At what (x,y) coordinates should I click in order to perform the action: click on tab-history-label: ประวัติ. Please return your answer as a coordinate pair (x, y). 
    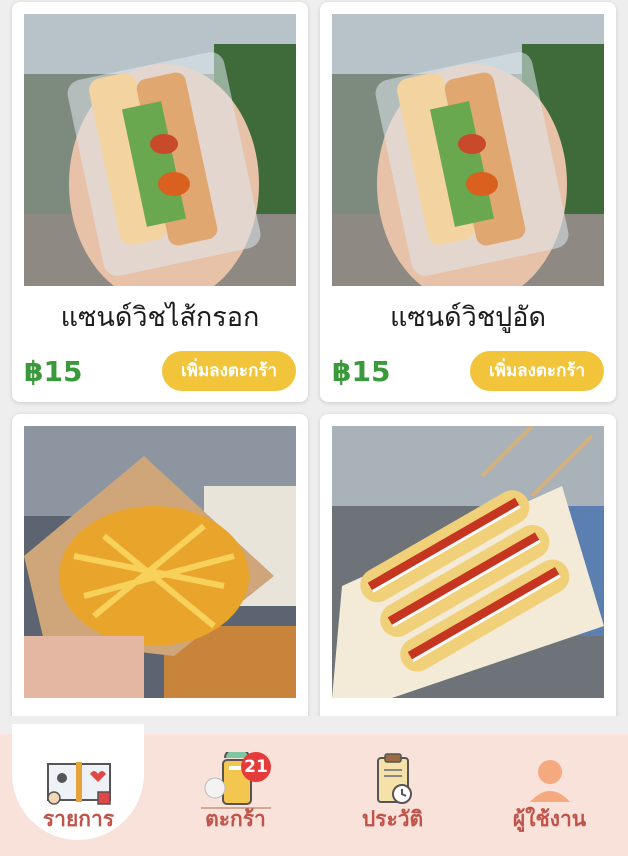
    Looking at the image, I should click on (392, 819).